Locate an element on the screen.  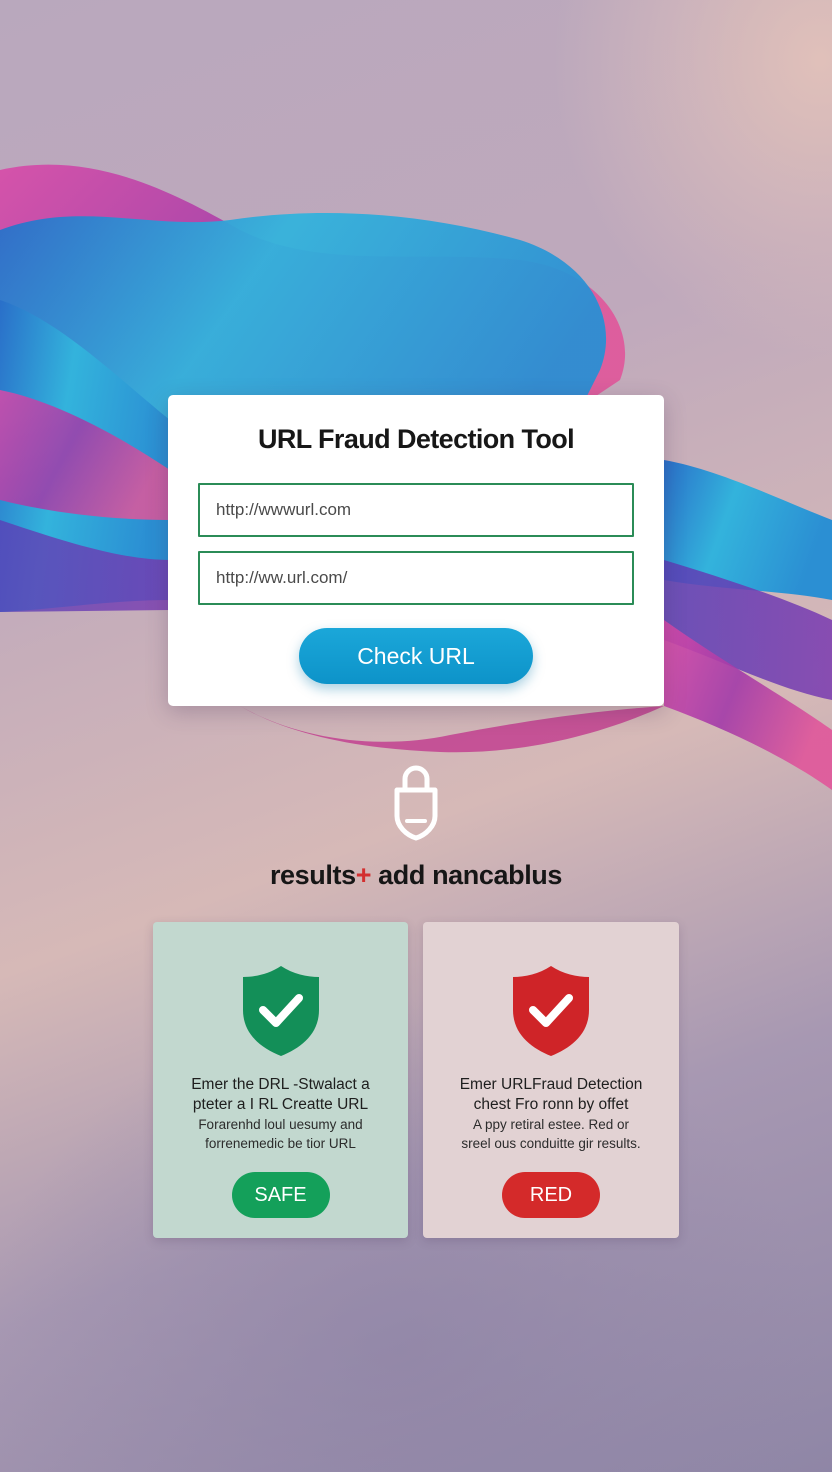
safe-text-line: pteter a I RL Creatte URL is located at coordinates (280, 1104).